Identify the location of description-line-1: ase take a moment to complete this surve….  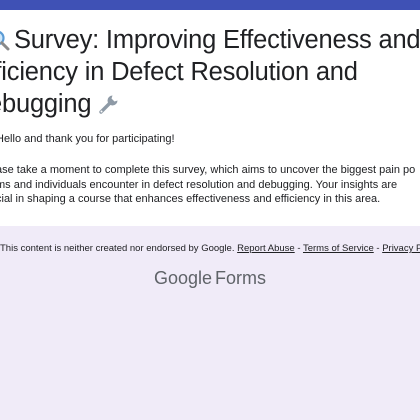
(208, 170).